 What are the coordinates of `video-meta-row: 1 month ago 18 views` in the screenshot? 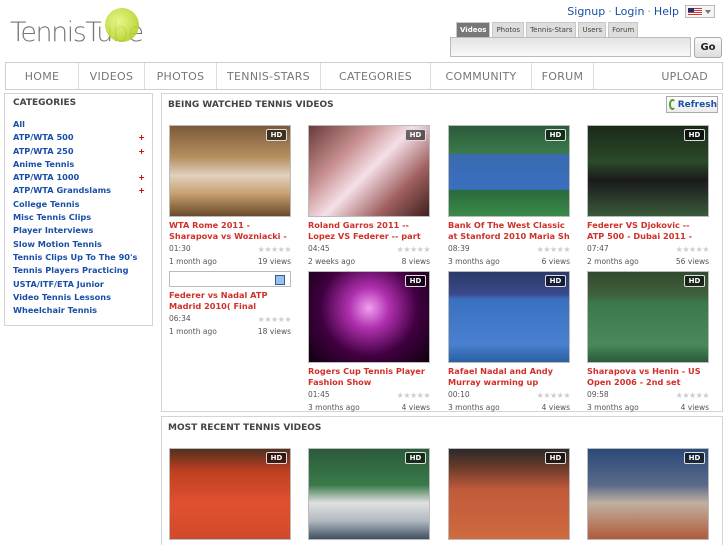 It's located at (230, 332).